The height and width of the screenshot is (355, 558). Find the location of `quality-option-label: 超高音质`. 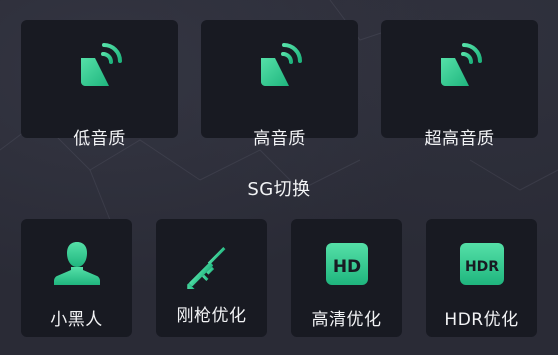

quality-option-label: 超高音质 is located at coordinates (459, 139).